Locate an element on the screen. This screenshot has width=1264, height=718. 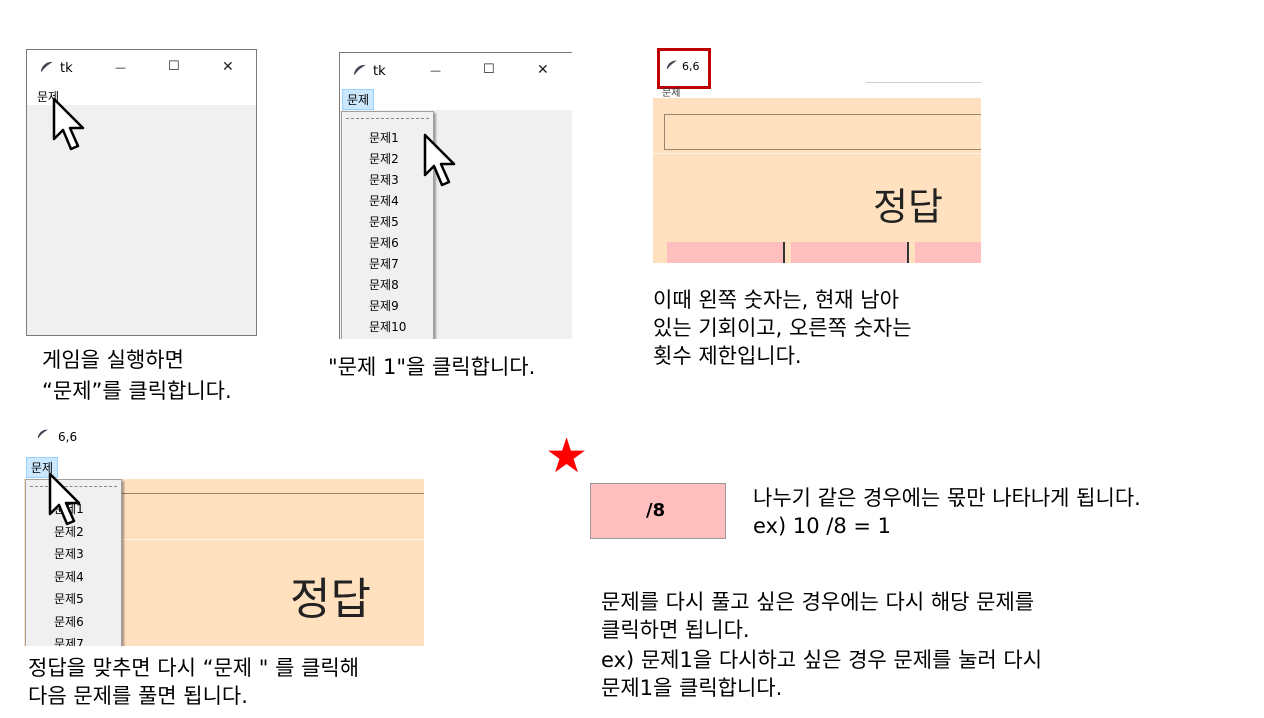
panel3-caption-line3: 횟수 제한입니다. is located at coordinates (727, 356).